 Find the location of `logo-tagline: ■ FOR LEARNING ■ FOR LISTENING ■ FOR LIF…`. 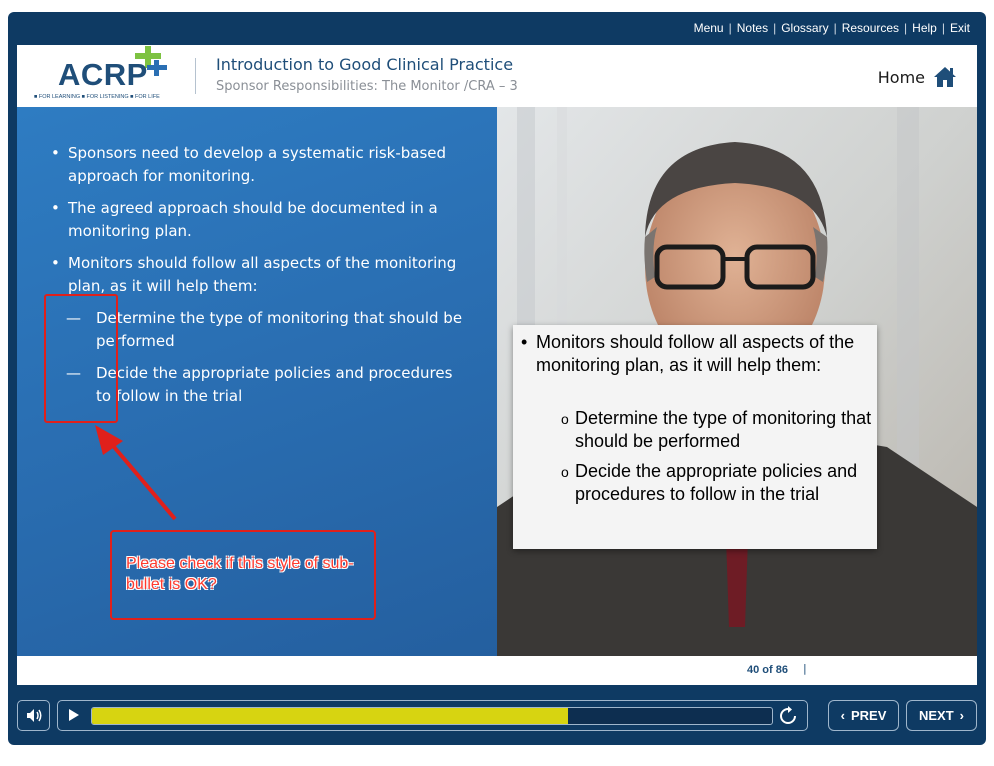

logo-tagline: ■ FOR LEARNING ■ FOR LISTENING ■ FOR LIF… is located at coordinates (97, 97).